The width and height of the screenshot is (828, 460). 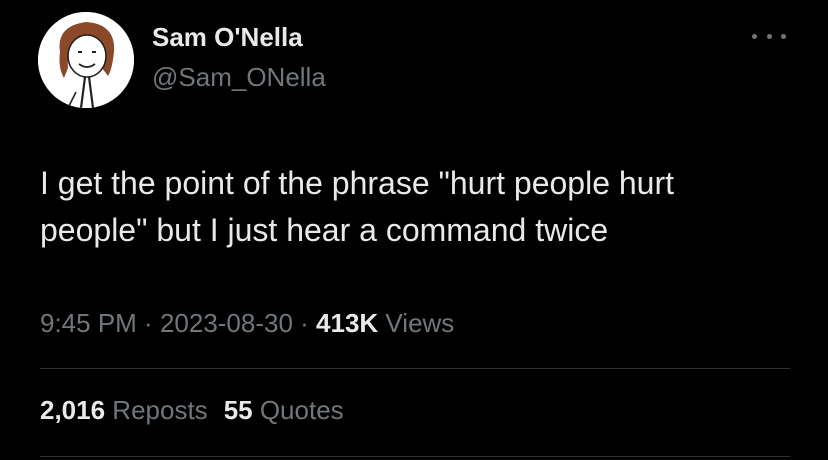 I want to click on tweet-meta: 9:45 PM · 2023-08-30 · 413K Views, so click(x=247, y=323).